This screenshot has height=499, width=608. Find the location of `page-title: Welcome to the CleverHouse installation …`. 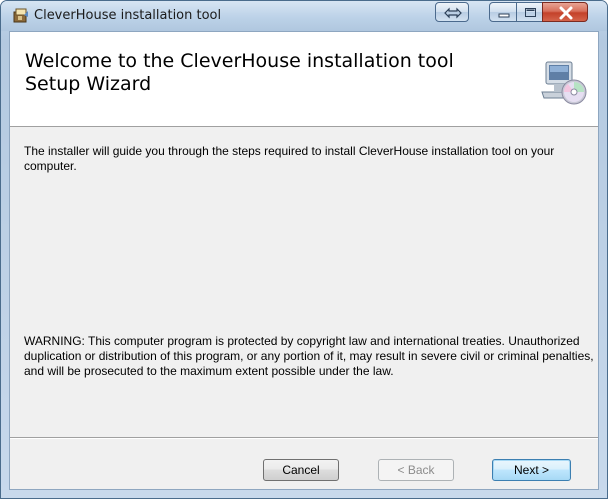

page-title: Welcome to the CleverHouse installation … is located at coordinates (260, 73).